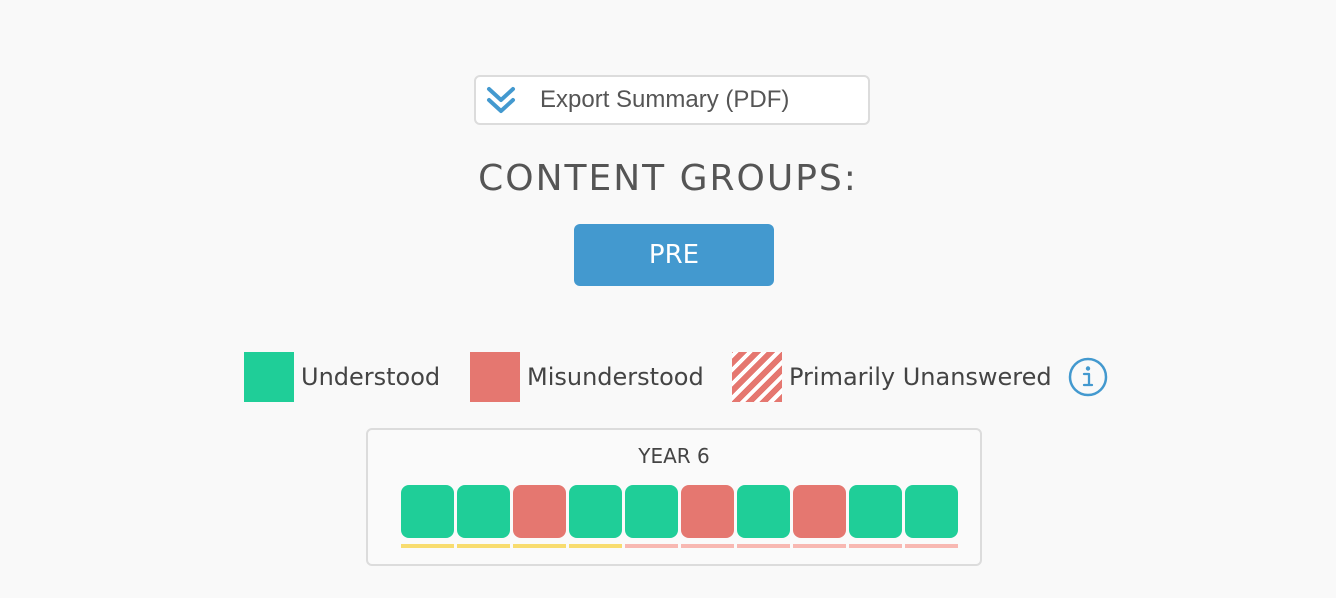 The image size is (1336, 598). What do you see at coordinates (674, 255) in the screenshot?
I see `content-group-pre-button: PRE` at bounding box center [674, 255].